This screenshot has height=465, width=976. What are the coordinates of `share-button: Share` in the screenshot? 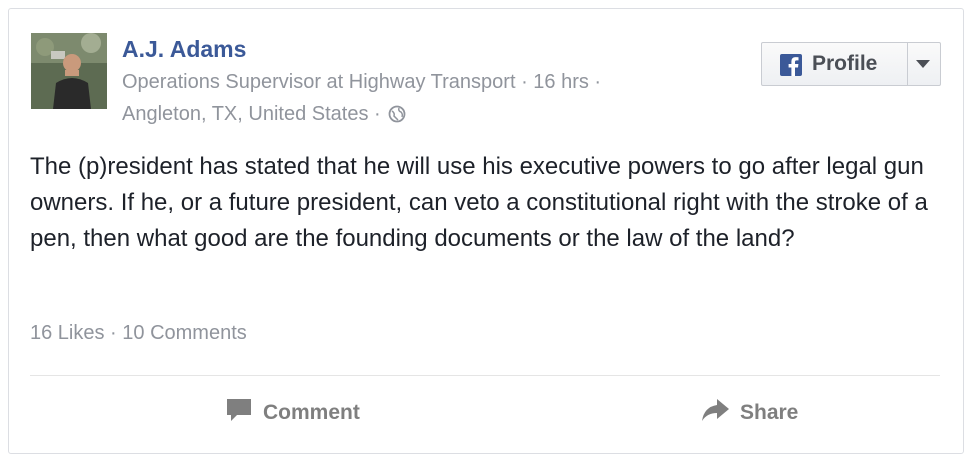 It's located at (749, 413).